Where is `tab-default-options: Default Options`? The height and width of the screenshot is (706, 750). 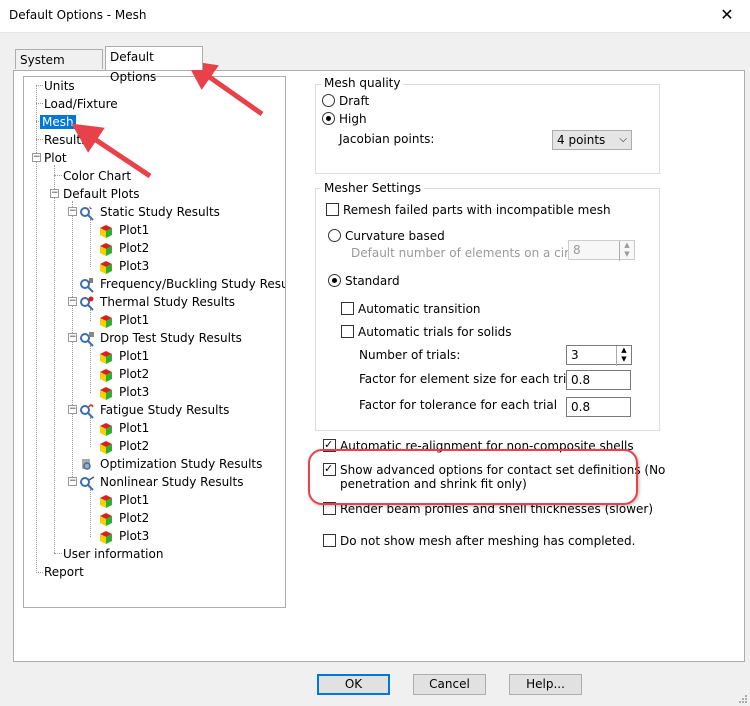
tab-default-options: Default Options is located at coordinates (154, 65).